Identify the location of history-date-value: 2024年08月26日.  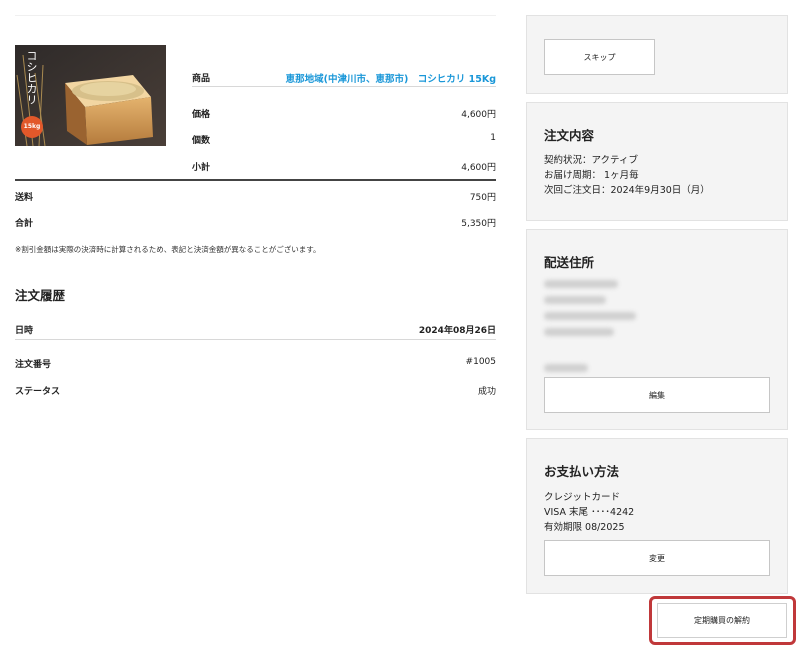
(457, 331).